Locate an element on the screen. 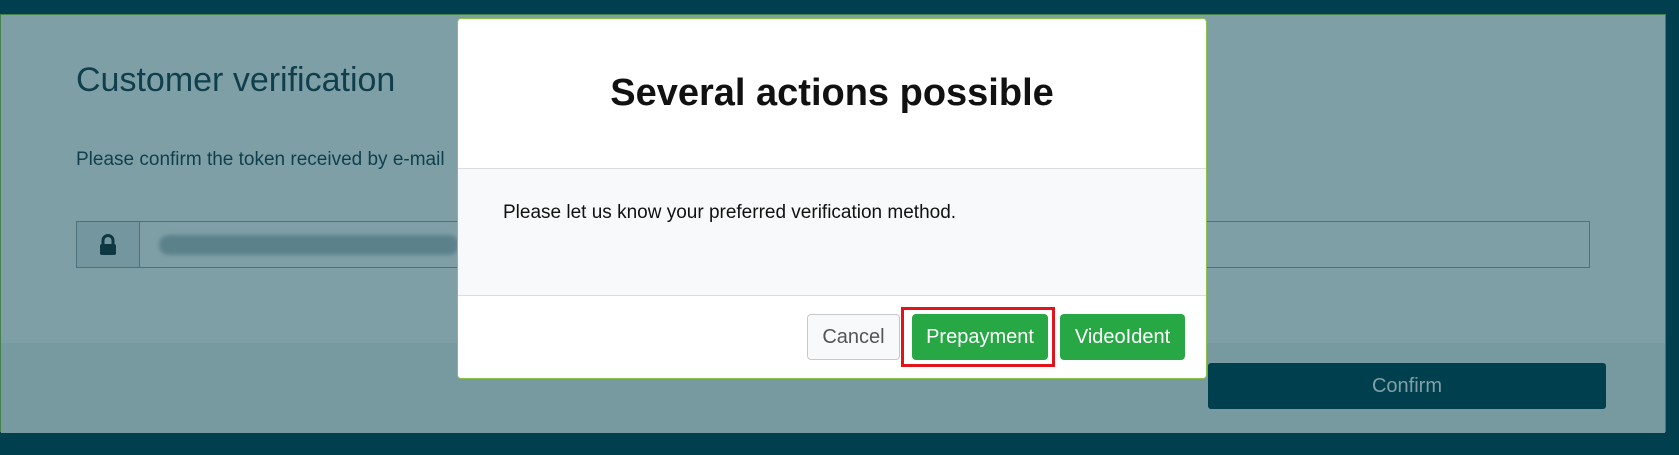  prepayment-button: Prepayment is located at coordinates (980, 337).